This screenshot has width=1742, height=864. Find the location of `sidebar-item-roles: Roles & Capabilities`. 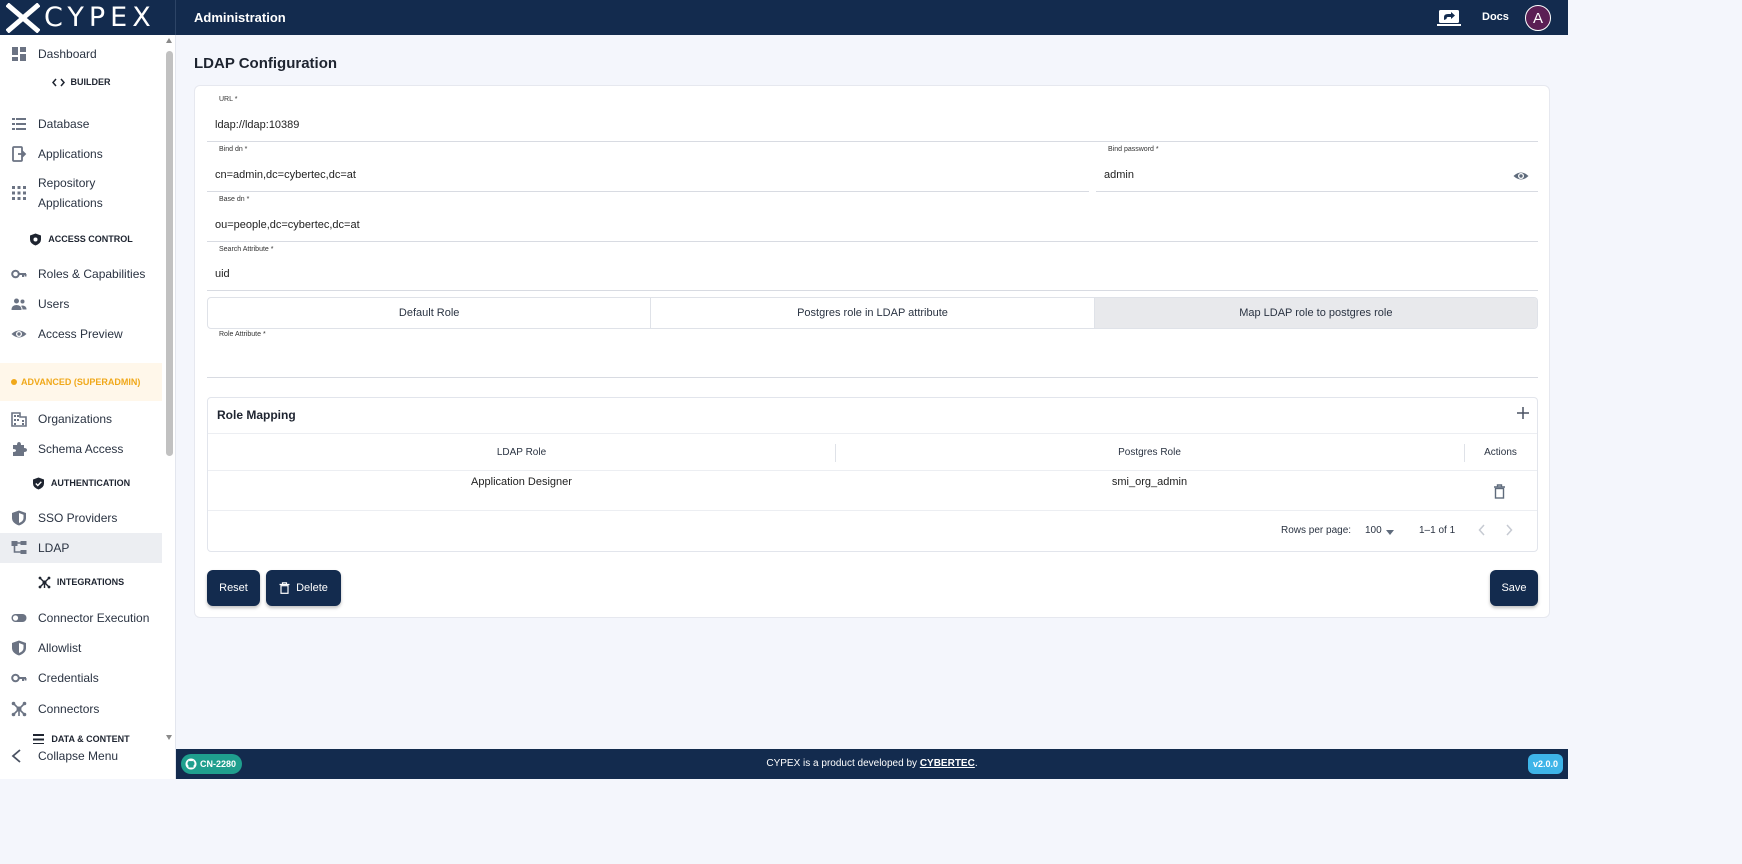

sidebar-item-roles: Roles & Capabilities is located at coordinates (81, 274).